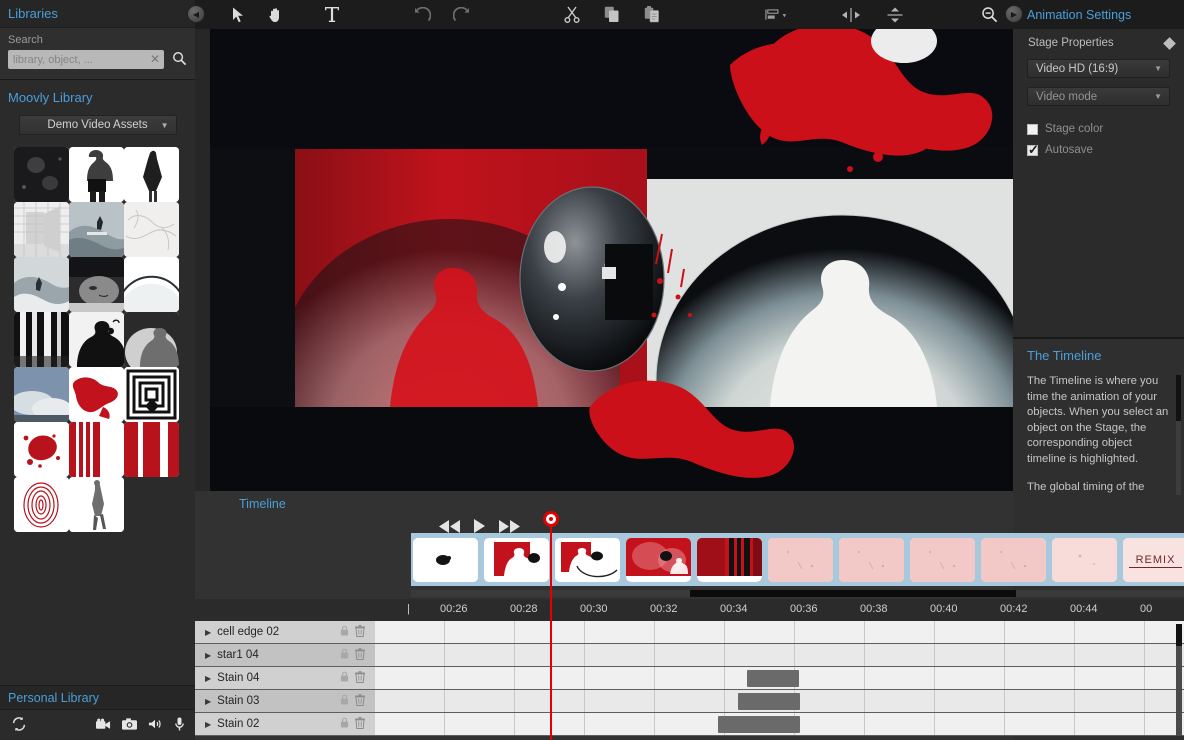 The height and width of the screenshot is (740, 1184). I want to click on autosave-checkbox, so click(1033, 150).